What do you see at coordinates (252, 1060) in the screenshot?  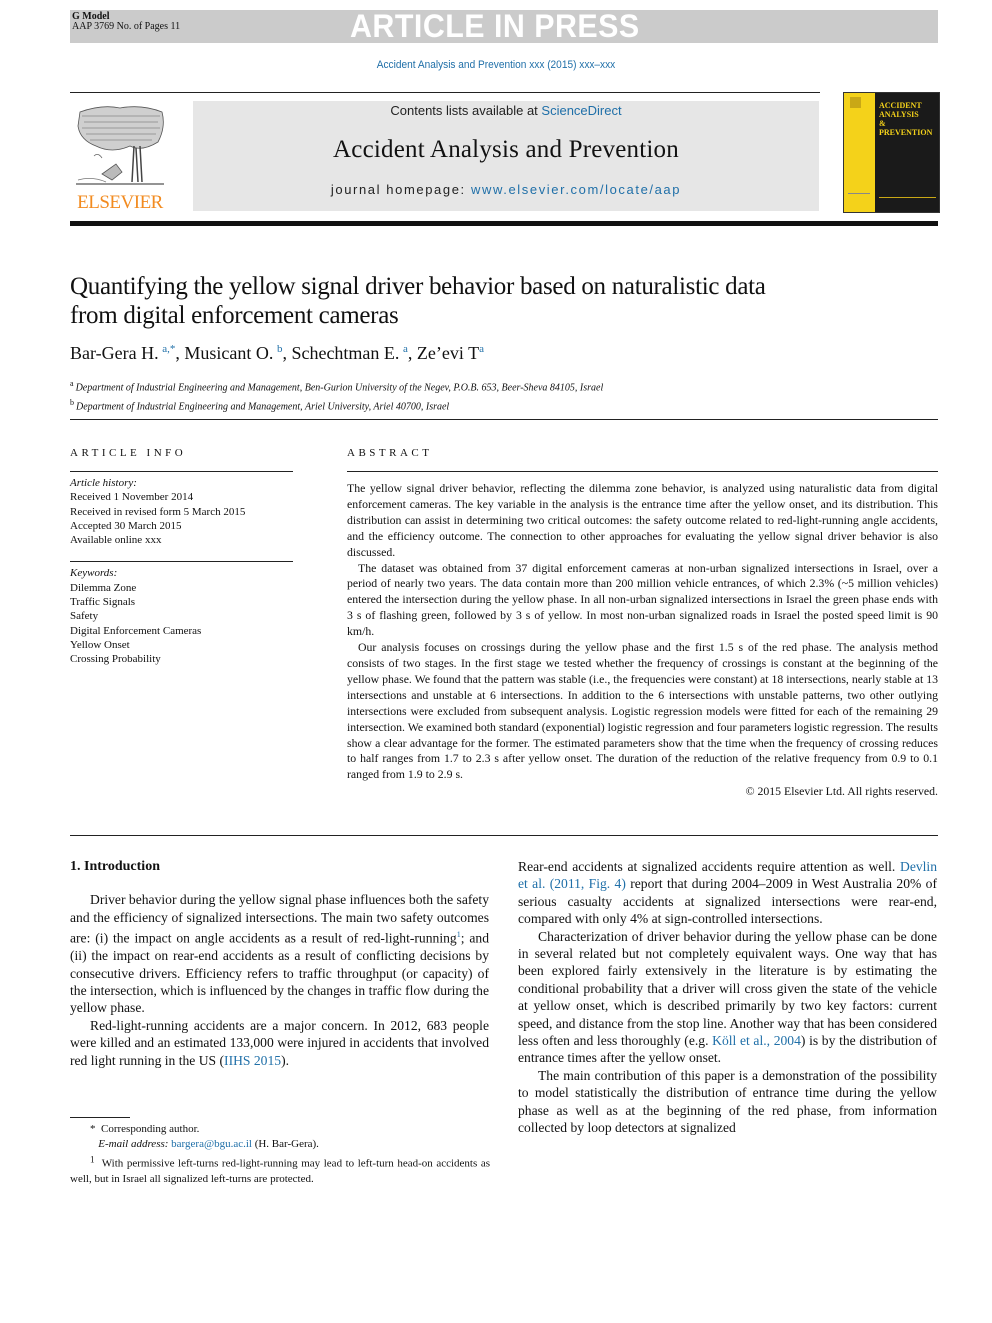 I see `citation-link: IIHS 2015` at bounding box center [252, 1060].